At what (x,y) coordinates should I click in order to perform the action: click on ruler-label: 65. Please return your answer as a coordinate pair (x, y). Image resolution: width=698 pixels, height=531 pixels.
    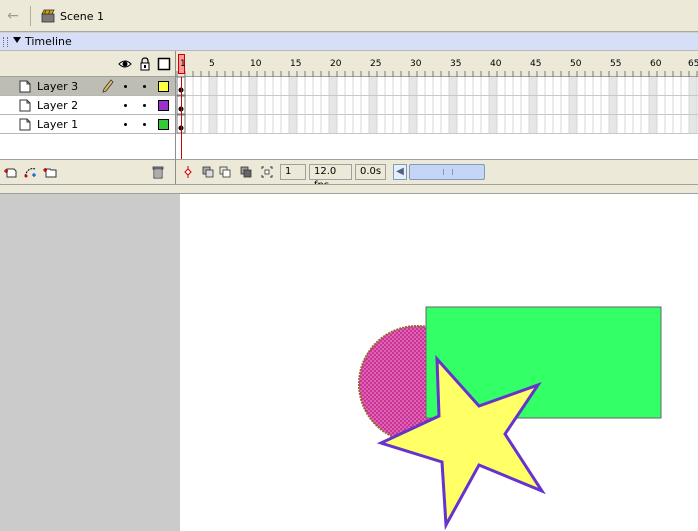
    Looking at the image, I should click on (693, 64).